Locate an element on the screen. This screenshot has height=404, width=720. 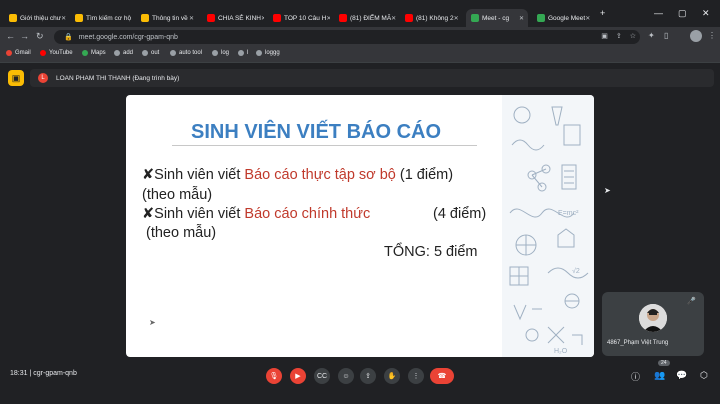
tab-3: Thông tin về ✕ is located at coordinates (167, 18).